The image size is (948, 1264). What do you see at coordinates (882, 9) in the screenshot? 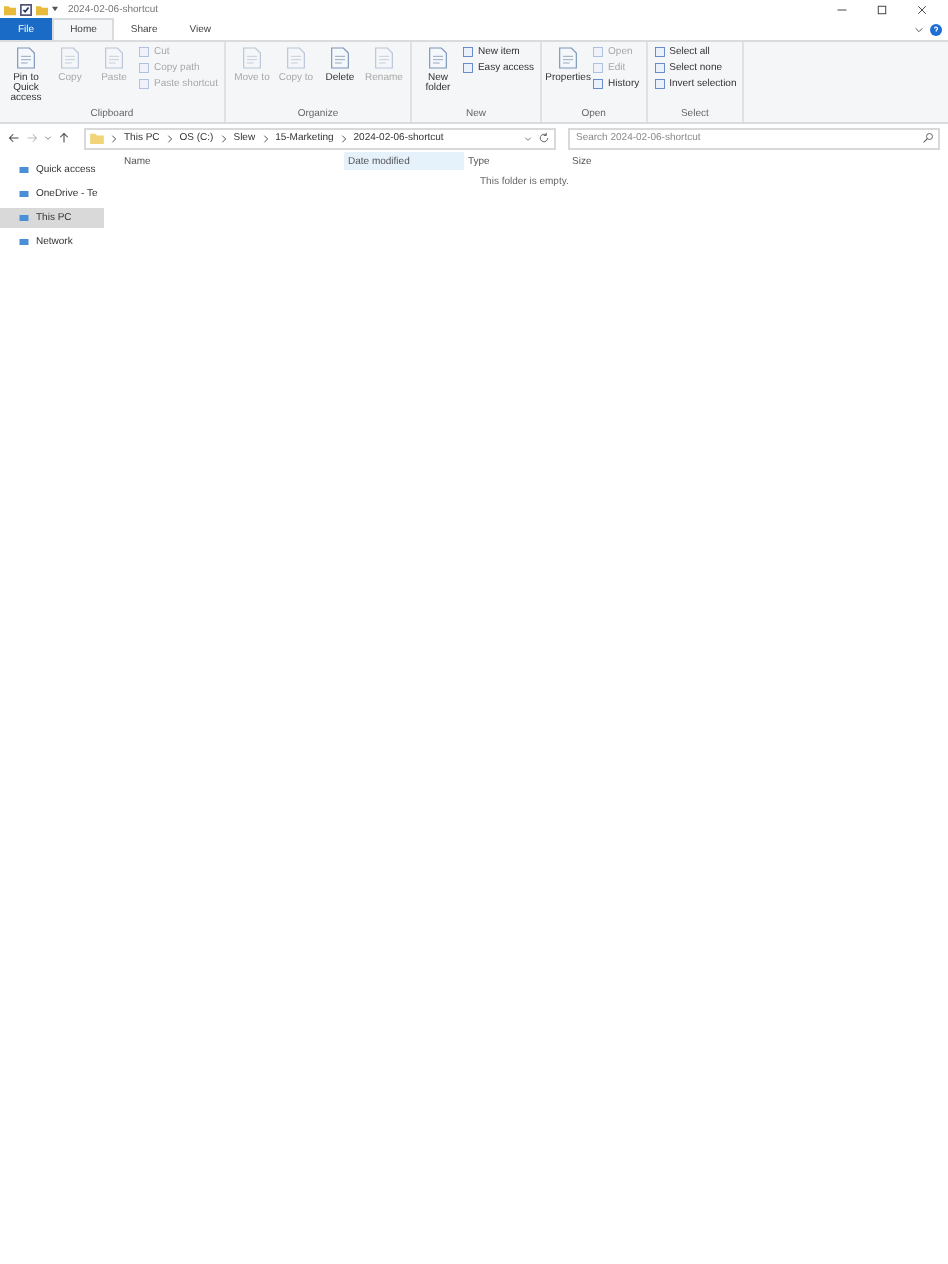
I see `maximize-icon` at bounding box center [882, 9].